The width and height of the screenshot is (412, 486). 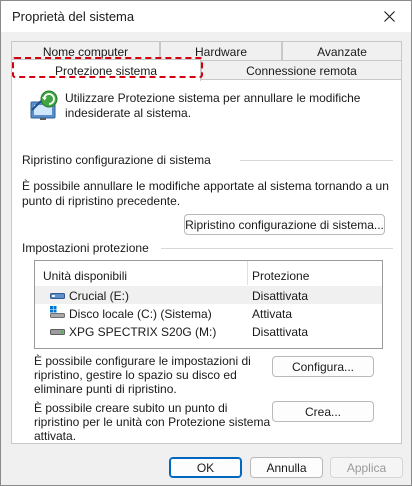 I want to click on tab-avanzate: Avanzate, so click(x=342, y=51).